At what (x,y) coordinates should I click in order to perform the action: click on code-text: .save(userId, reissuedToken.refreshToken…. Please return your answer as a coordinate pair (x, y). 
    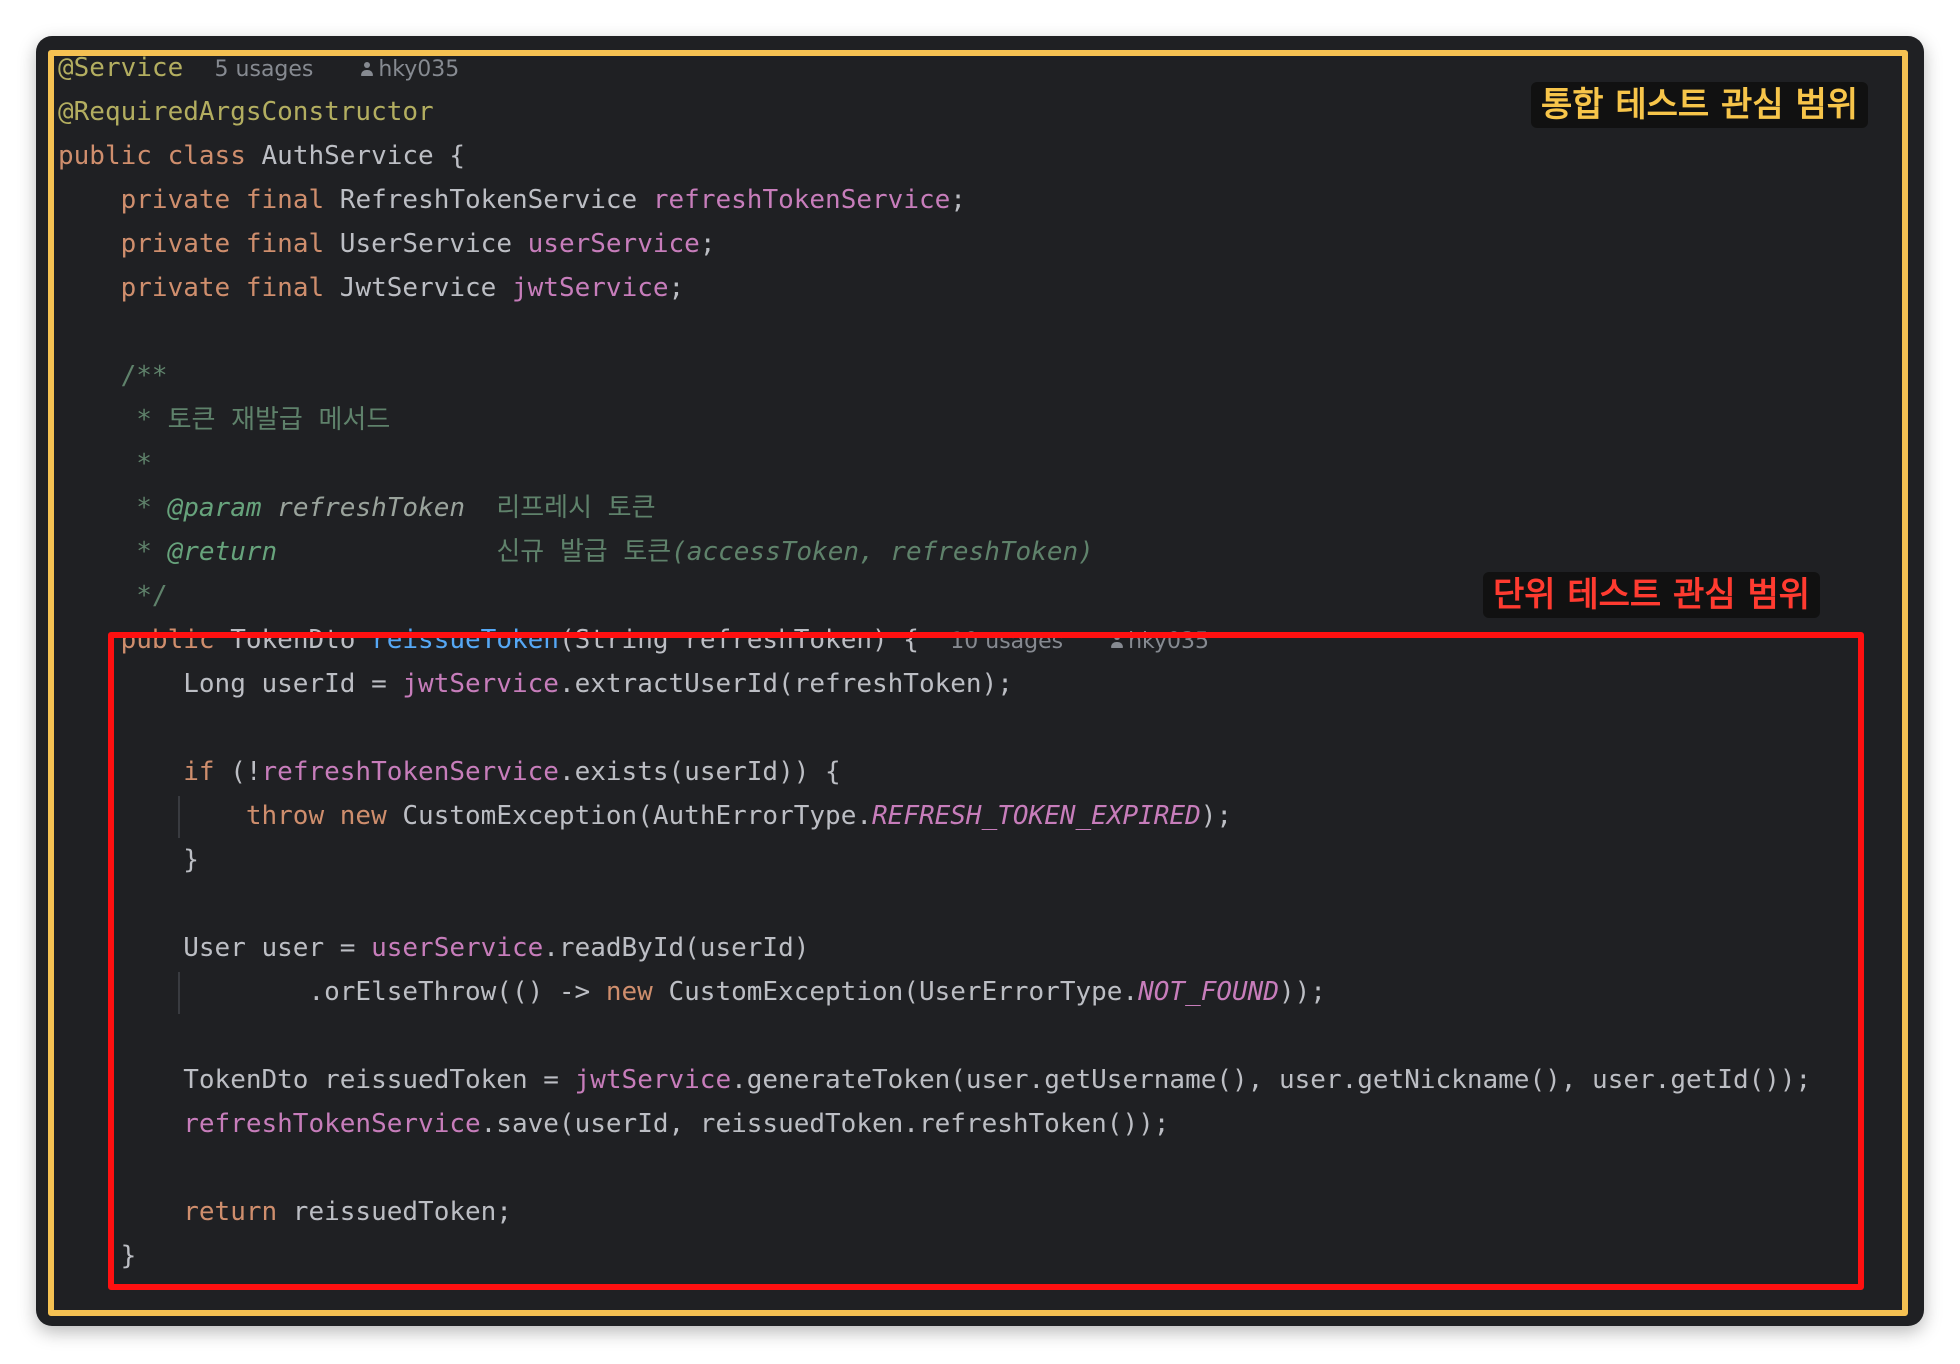
    Looking at the image, I should click on (825, 1124).